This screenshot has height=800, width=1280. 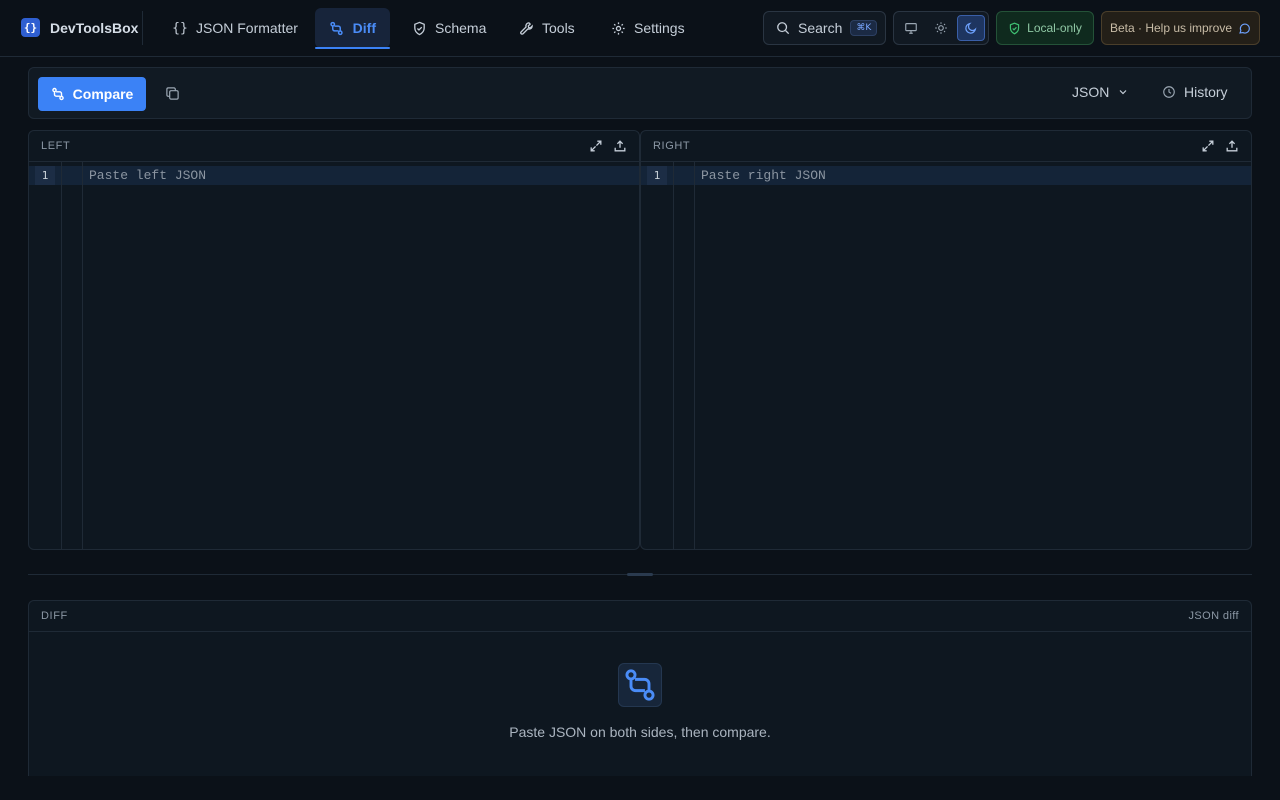 I want to click on brand-name: DevToolsBox, so click(x=94, y=27).